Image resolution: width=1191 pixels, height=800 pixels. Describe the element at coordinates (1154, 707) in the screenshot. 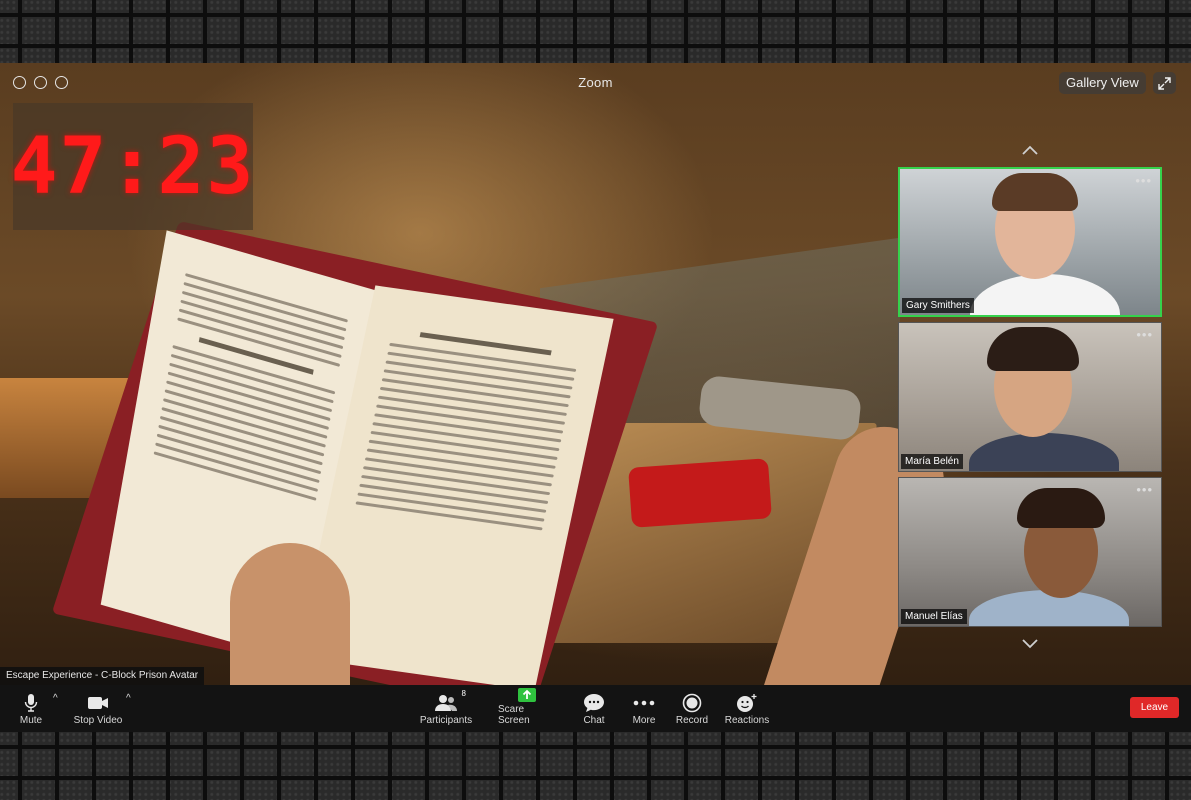

I see `leave-meeting-button: Leave` at that location.